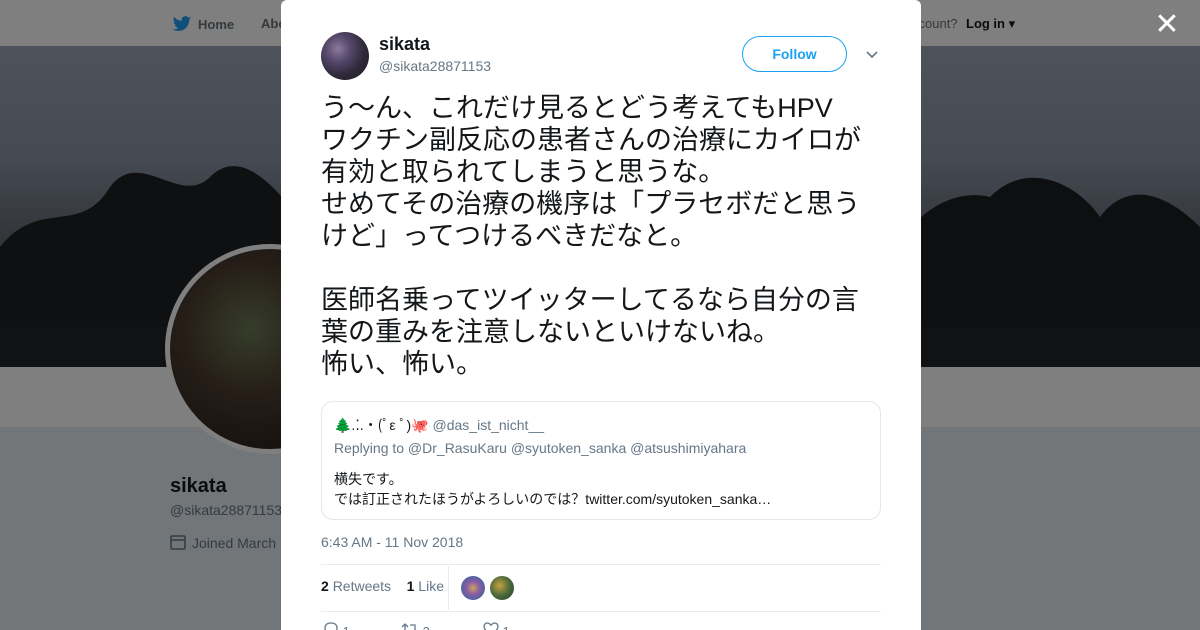  What do you see at coordinates (325, 586) in the screenshot?
I see `retweets-count: 2` at bounding box center [325, 586].